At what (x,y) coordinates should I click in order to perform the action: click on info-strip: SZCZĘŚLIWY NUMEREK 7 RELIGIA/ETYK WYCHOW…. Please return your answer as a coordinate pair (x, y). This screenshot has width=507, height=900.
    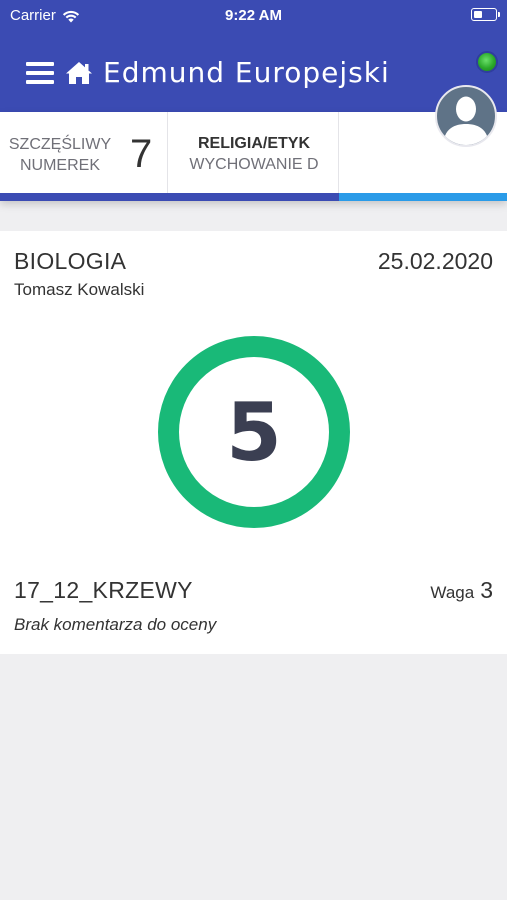
    Looking at the image, I should click on (253, 156).